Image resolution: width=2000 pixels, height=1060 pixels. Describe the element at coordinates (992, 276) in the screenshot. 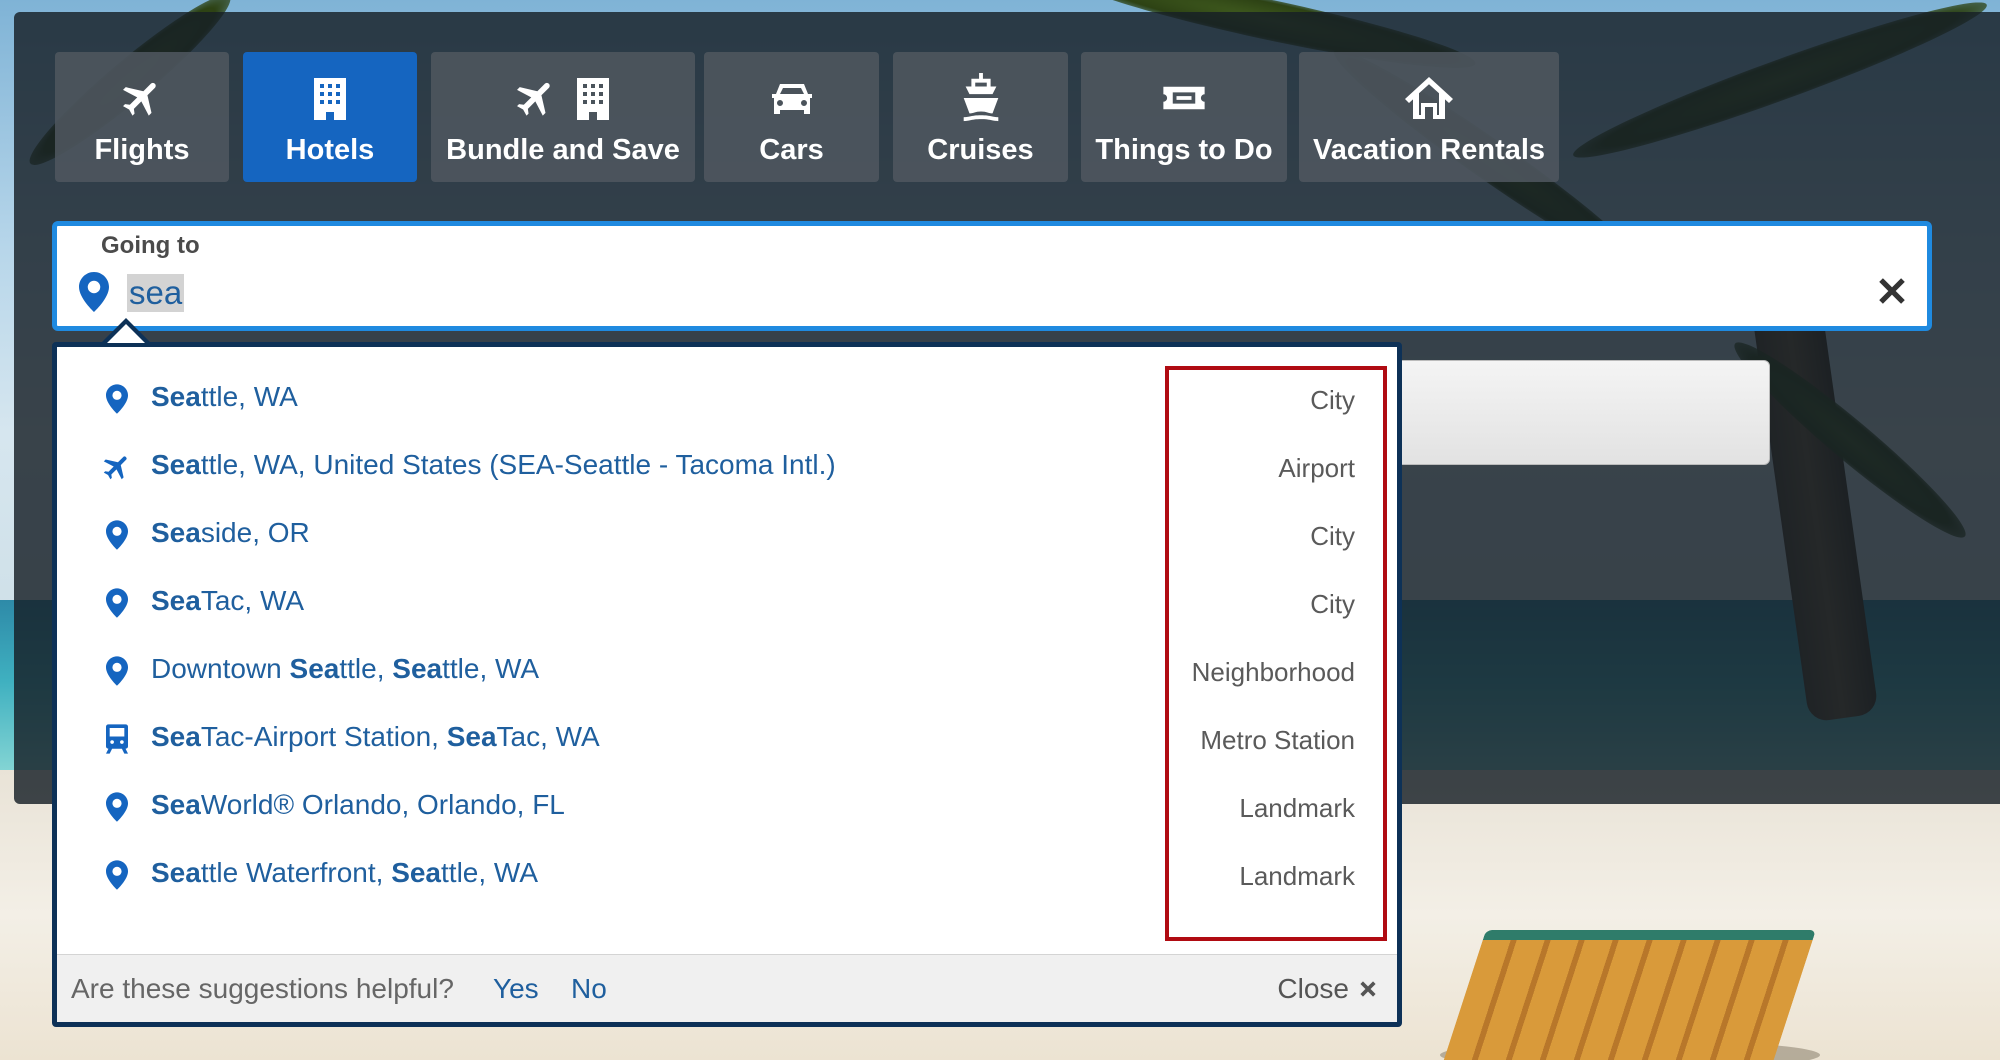

I see `going-to-field: Going to sea` at that location.